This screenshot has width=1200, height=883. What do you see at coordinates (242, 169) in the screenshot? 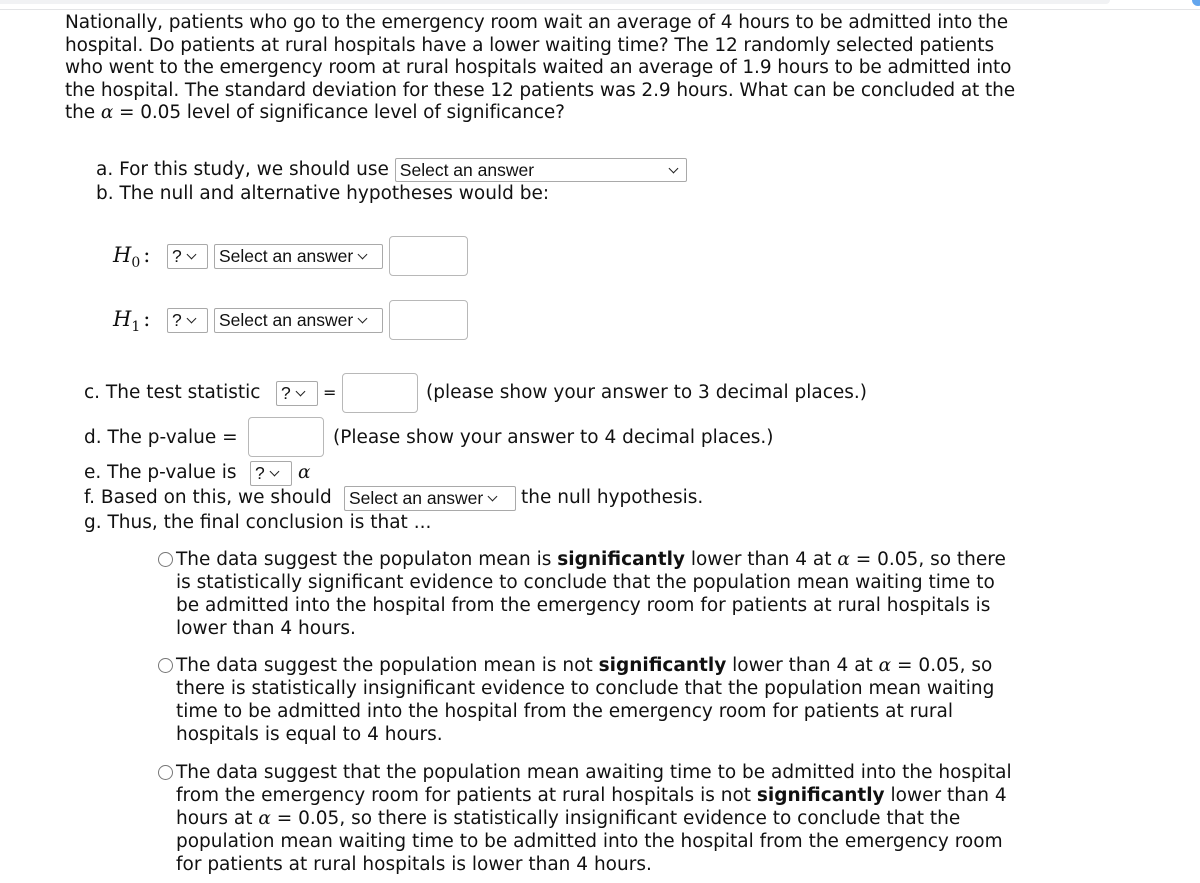
I see `part-a-label: a. For this study, we should use` at bounding box center [242, 169].